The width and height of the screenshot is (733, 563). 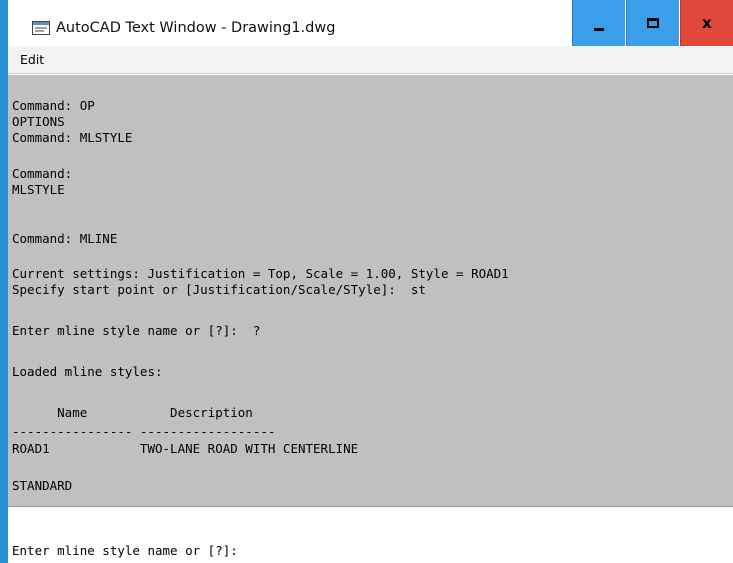 I want to click on history-line: Loaded mline styles:, so click(x=87, y=371).